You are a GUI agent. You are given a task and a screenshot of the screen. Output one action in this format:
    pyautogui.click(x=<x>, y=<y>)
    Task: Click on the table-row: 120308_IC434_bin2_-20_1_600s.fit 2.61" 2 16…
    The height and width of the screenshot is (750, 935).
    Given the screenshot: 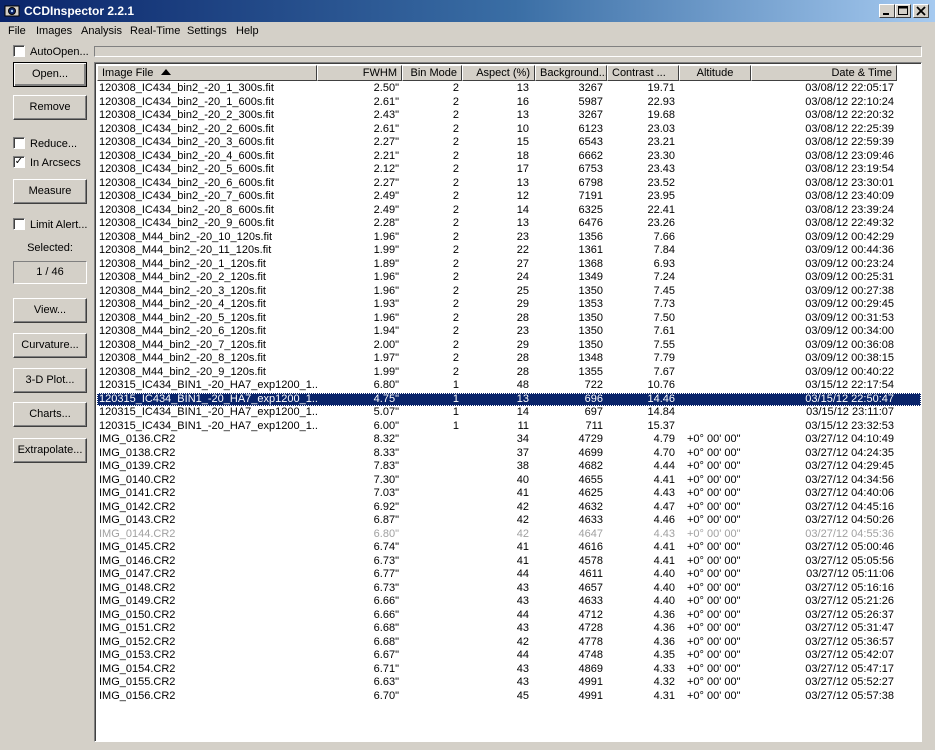 What is the action you would take?
    pyautogui.click(x=509, y=103)
    